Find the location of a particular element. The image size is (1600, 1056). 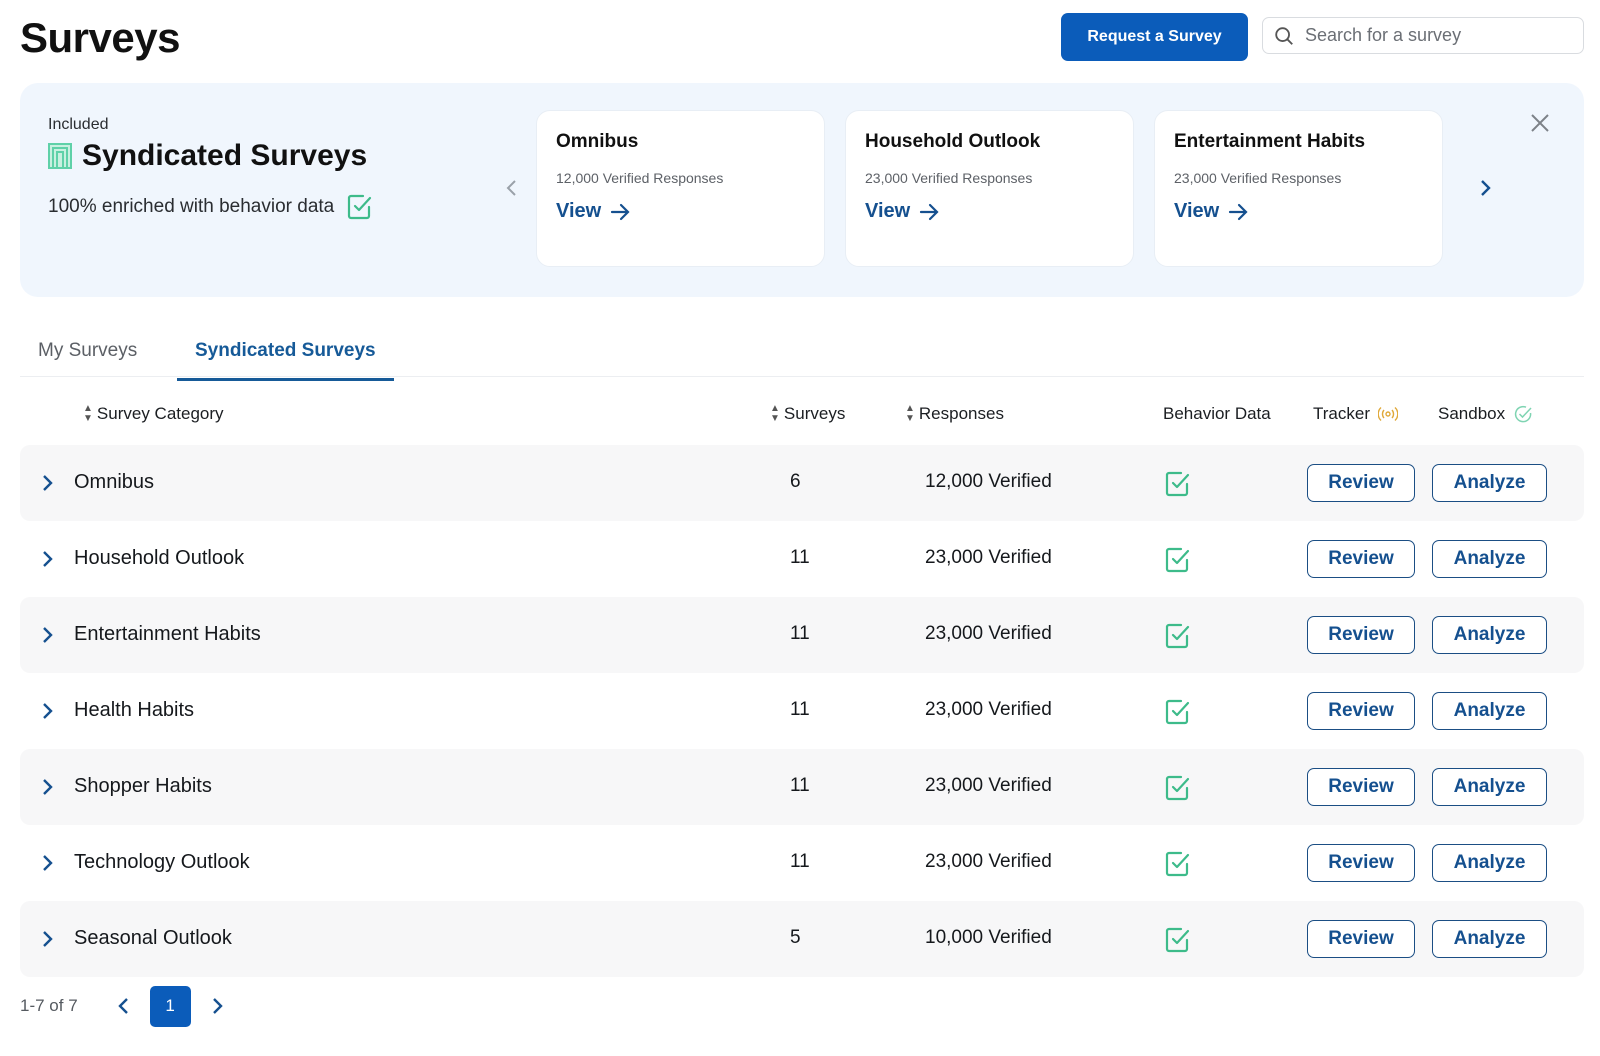

pagination-next-icon is located at coordinates (217, 1006).